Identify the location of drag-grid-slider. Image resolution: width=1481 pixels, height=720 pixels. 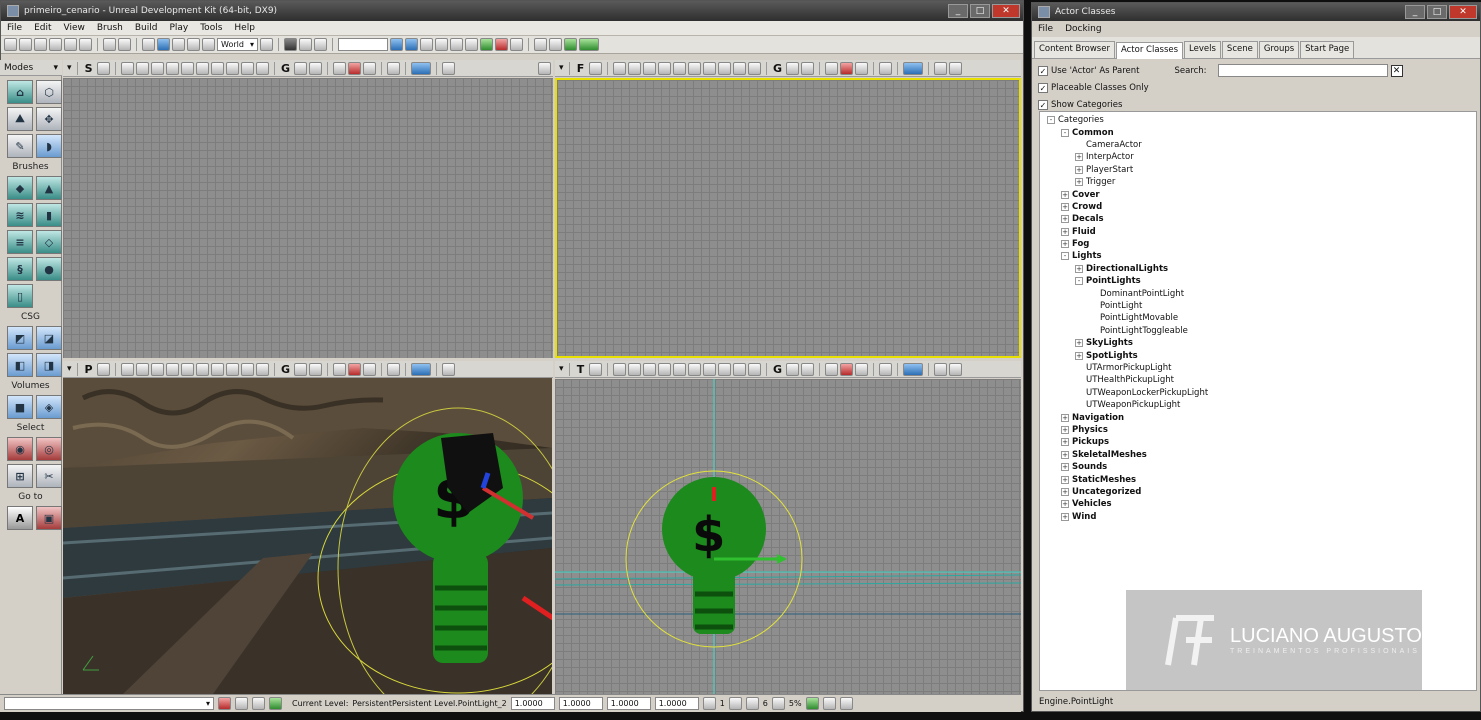
(362, 44).